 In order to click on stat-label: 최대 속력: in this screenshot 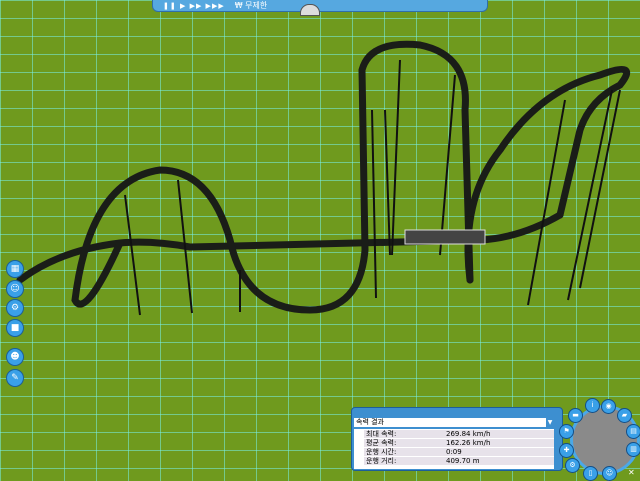, I will do `click(381, 434)`.